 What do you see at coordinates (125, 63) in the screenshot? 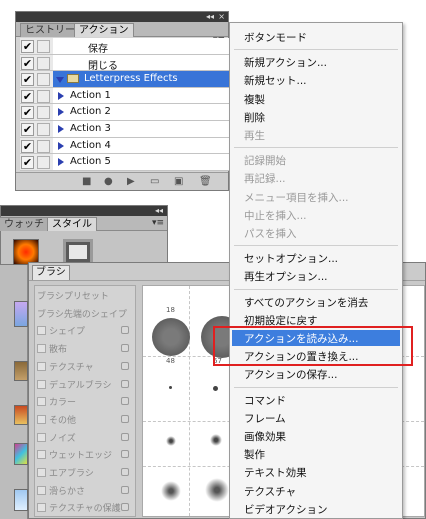
I see `action-row: ✔ 閉じる` at bounding box center [125, 63].